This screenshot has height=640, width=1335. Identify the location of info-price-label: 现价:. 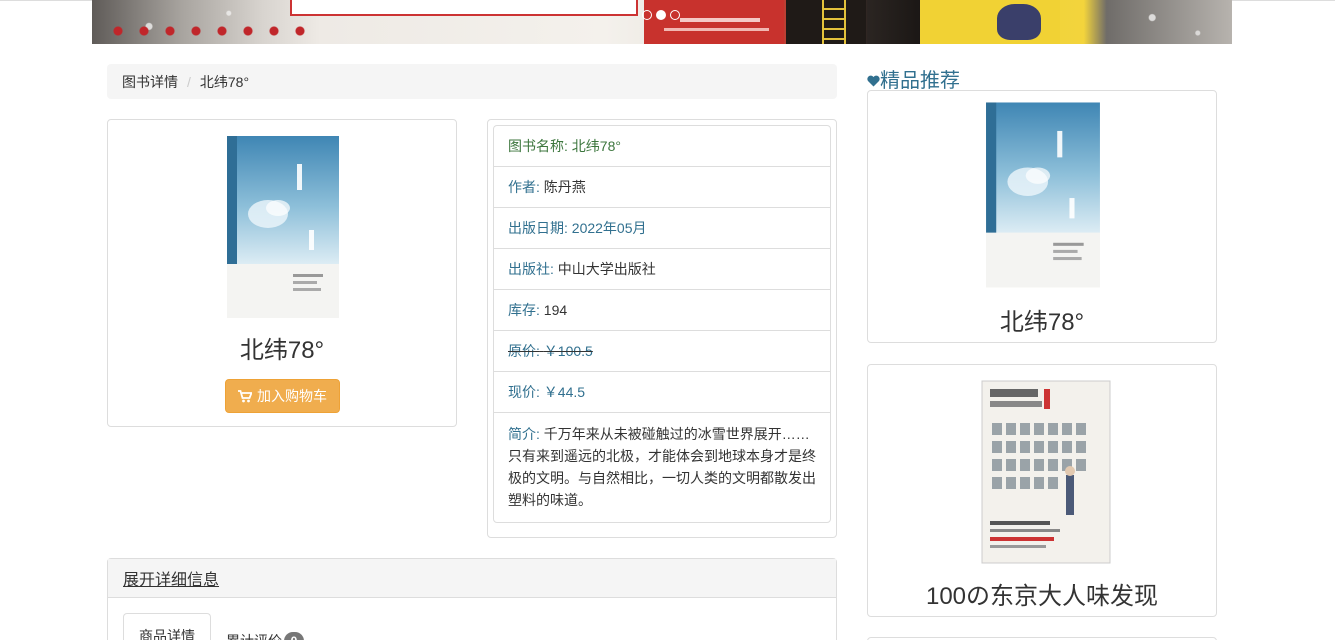
(524, 392).